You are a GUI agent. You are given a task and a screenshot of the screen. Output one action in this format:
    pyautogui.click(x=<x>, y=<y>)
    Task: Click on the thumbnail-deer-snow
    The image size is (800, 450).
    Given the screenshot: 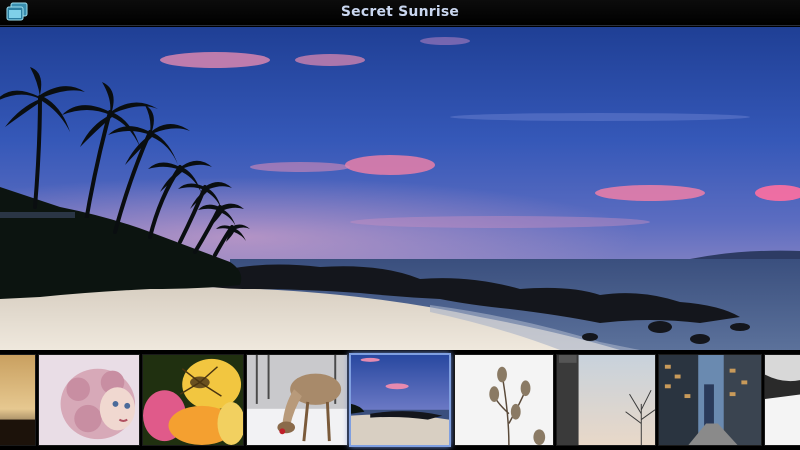 What is the action you would take?
    pyautogui.click(x=297, y=400)
    